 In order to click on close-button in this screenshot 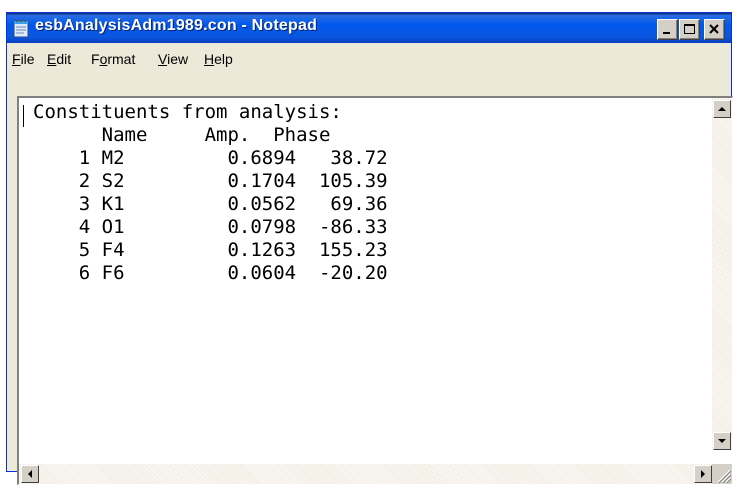, I will do `click(714, 29)`.